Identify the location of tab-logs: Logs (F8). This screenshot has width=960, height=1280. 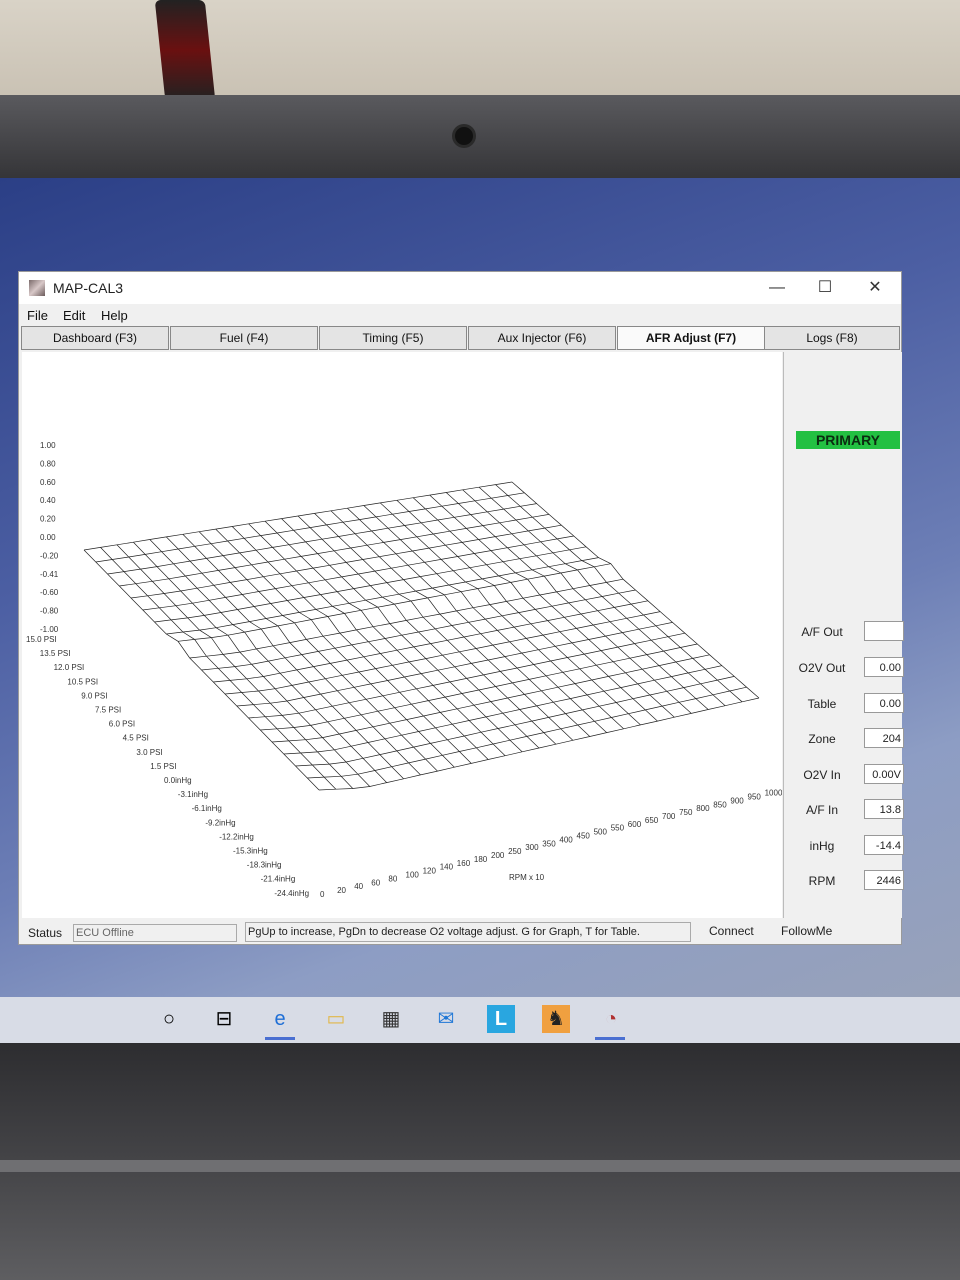
(832, 338).